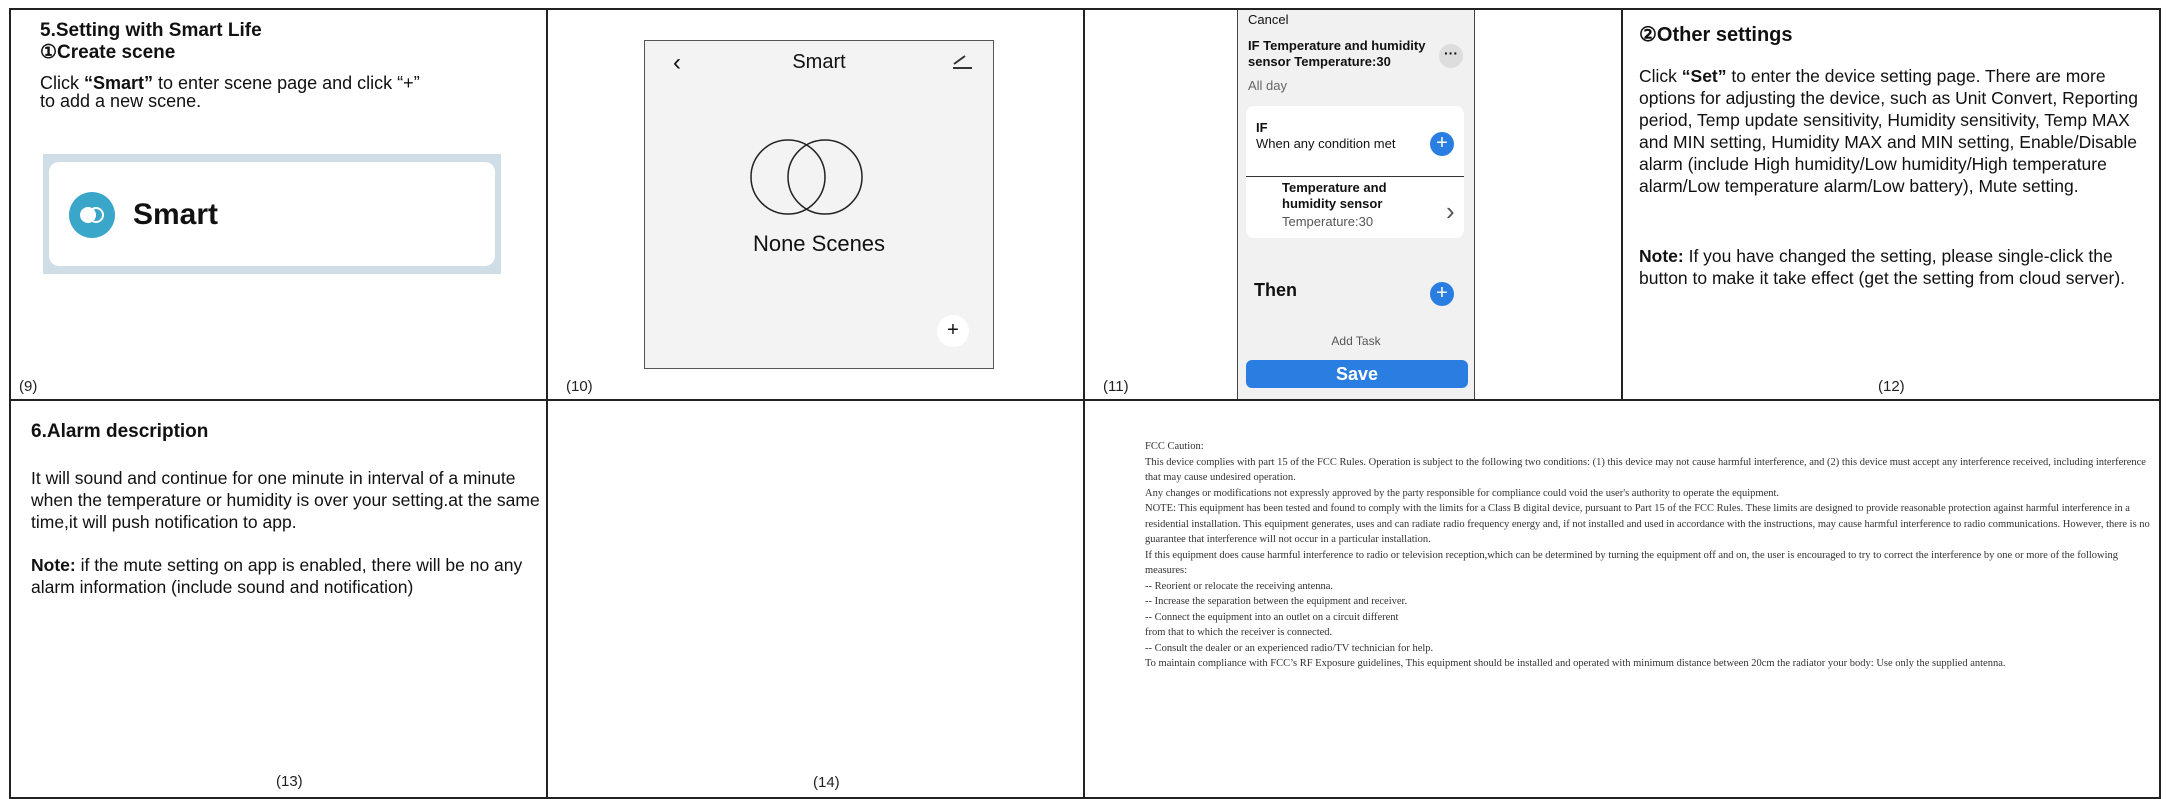  What do you see at coordinates (1275, 290) in the screenshot?
I see `then-label: Then` at bounding box center [1275, 290].